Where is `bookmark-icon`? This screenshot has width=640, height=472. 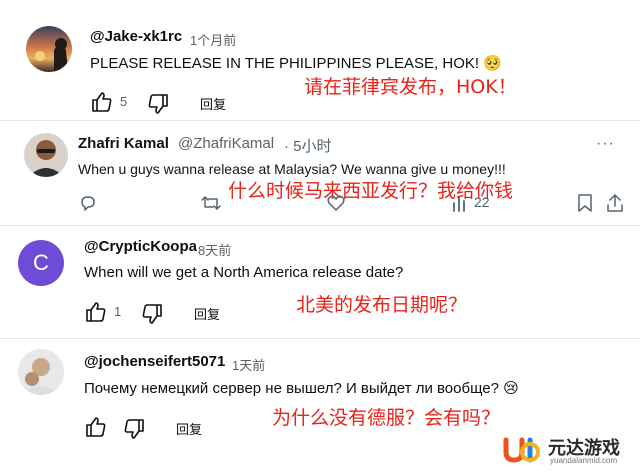
bookmark-icon is located at coordinates (585, 203).